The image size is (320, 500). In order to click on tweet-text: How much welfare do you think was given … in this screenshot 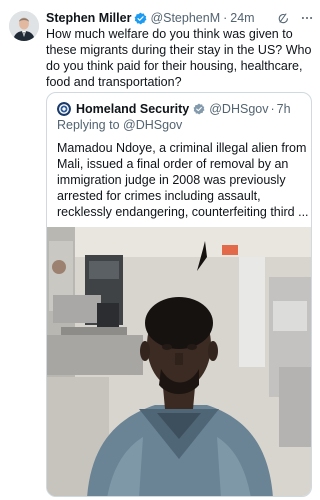, I will do `click(179, 58)`.